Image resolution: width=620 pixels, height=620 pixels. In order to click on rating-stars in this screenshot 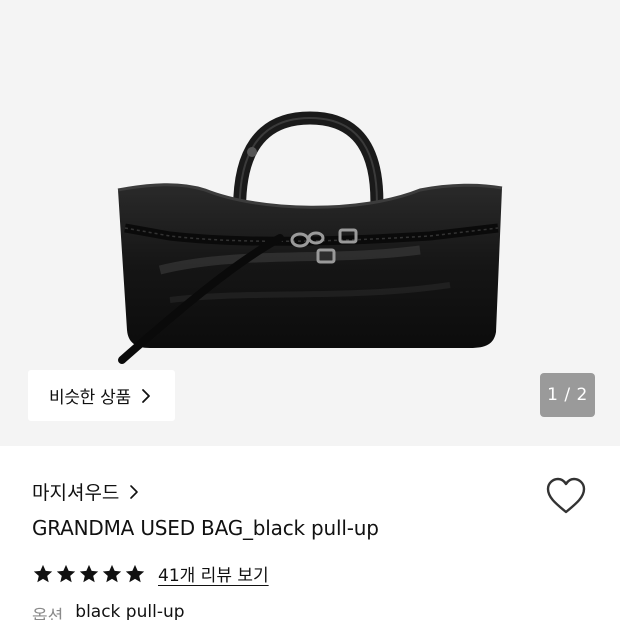, I will do `click(89, 574)`.